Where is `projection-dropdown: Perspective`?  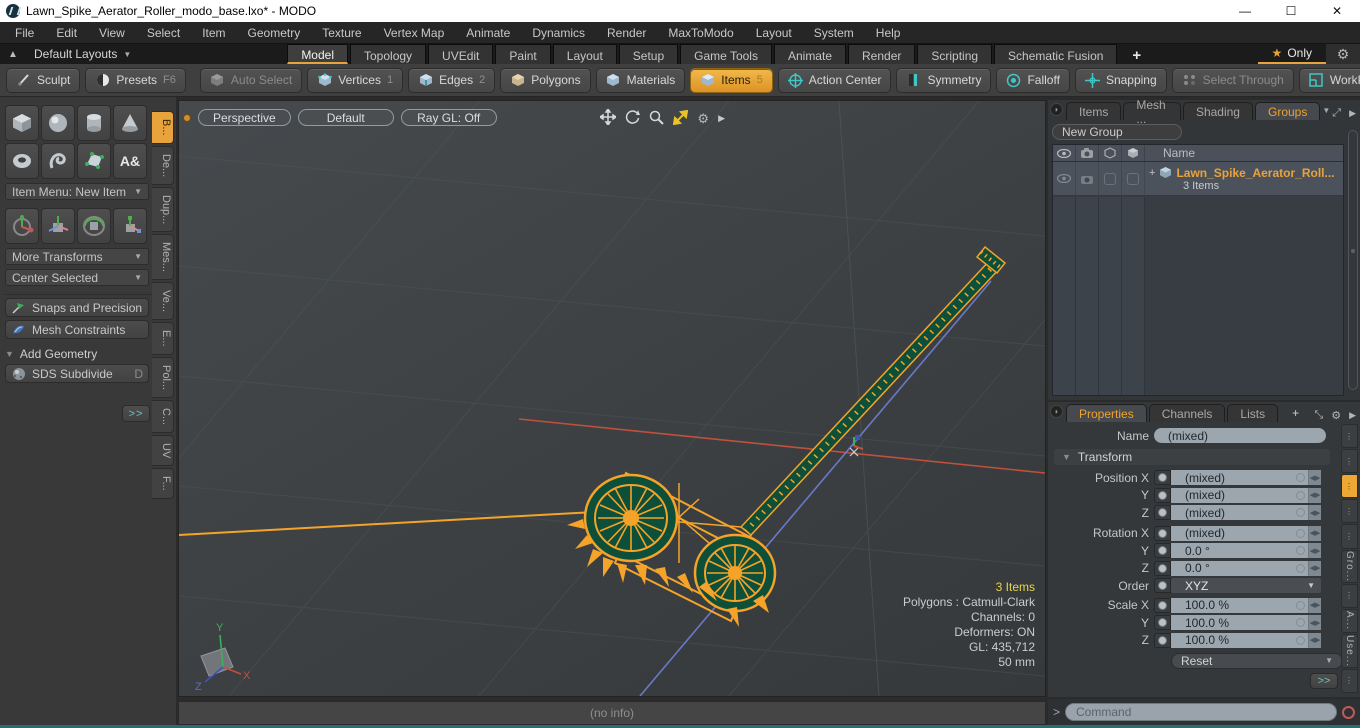 projection-dropdown: Perspective is located at coordinates (244, 117).